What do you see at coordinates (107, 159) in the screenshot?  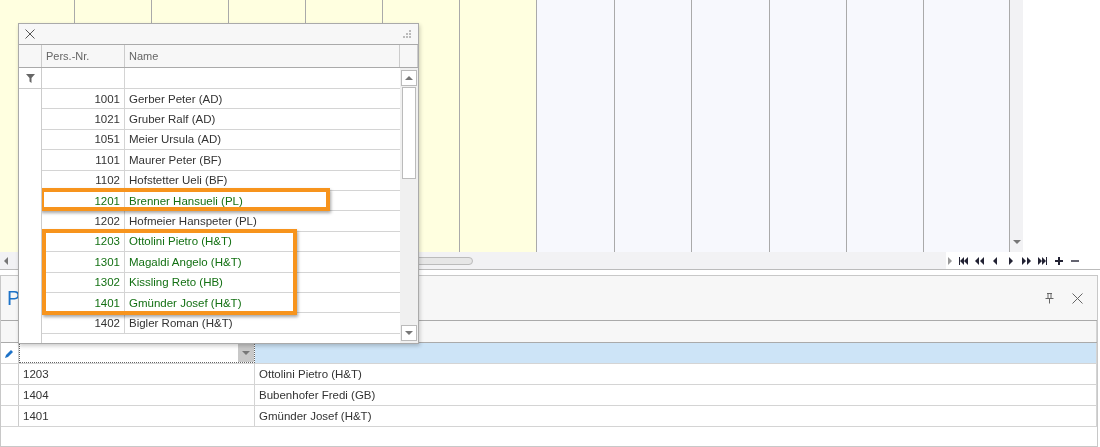 I see `person-number: 1101` at bounding box center [107, 159].